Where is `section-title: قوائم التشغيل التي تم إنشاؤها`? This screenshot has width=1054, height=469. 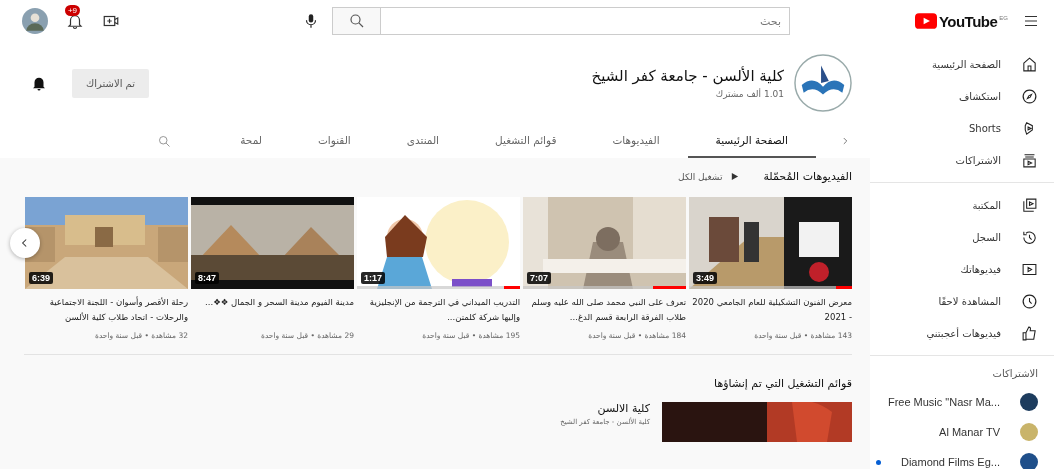 section-title: قوائم التشغيل التي تم إنشاؤها is located at coordinates (782, 383).